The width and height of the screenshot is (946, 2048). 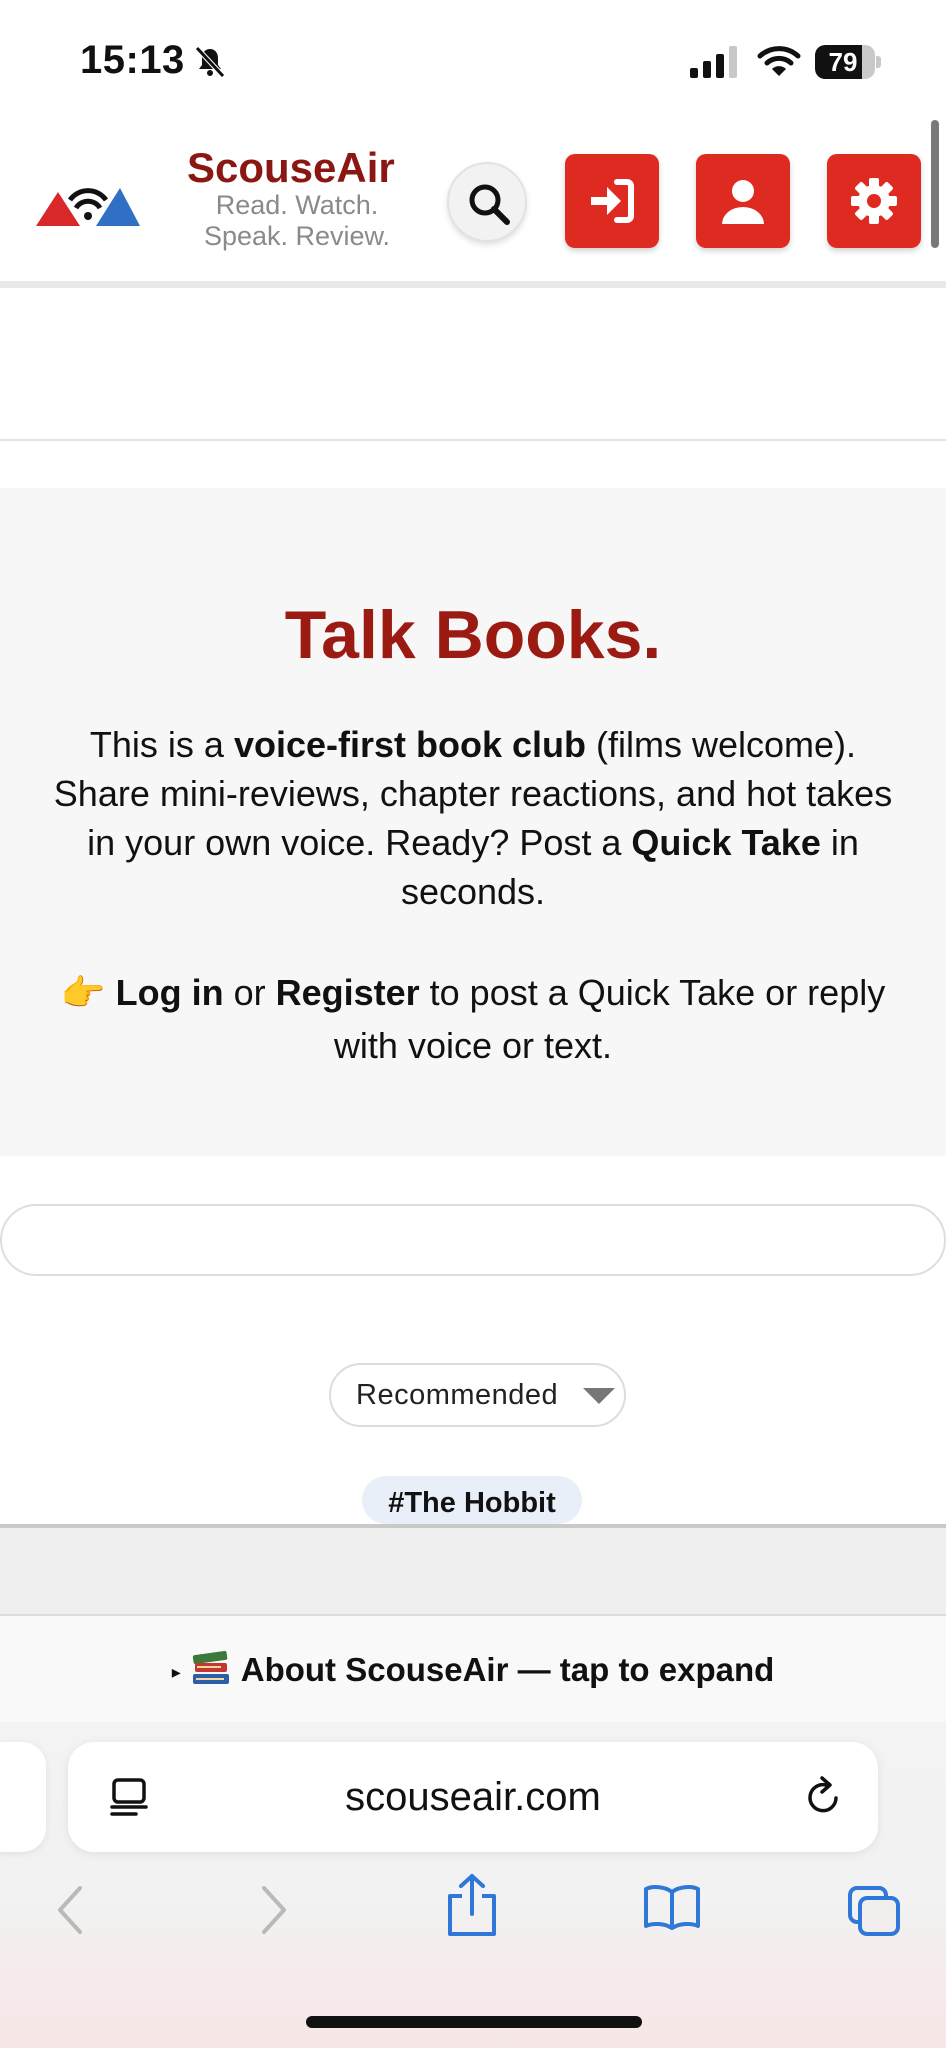 I want to click on user-icon, so click(x=743, y=202).